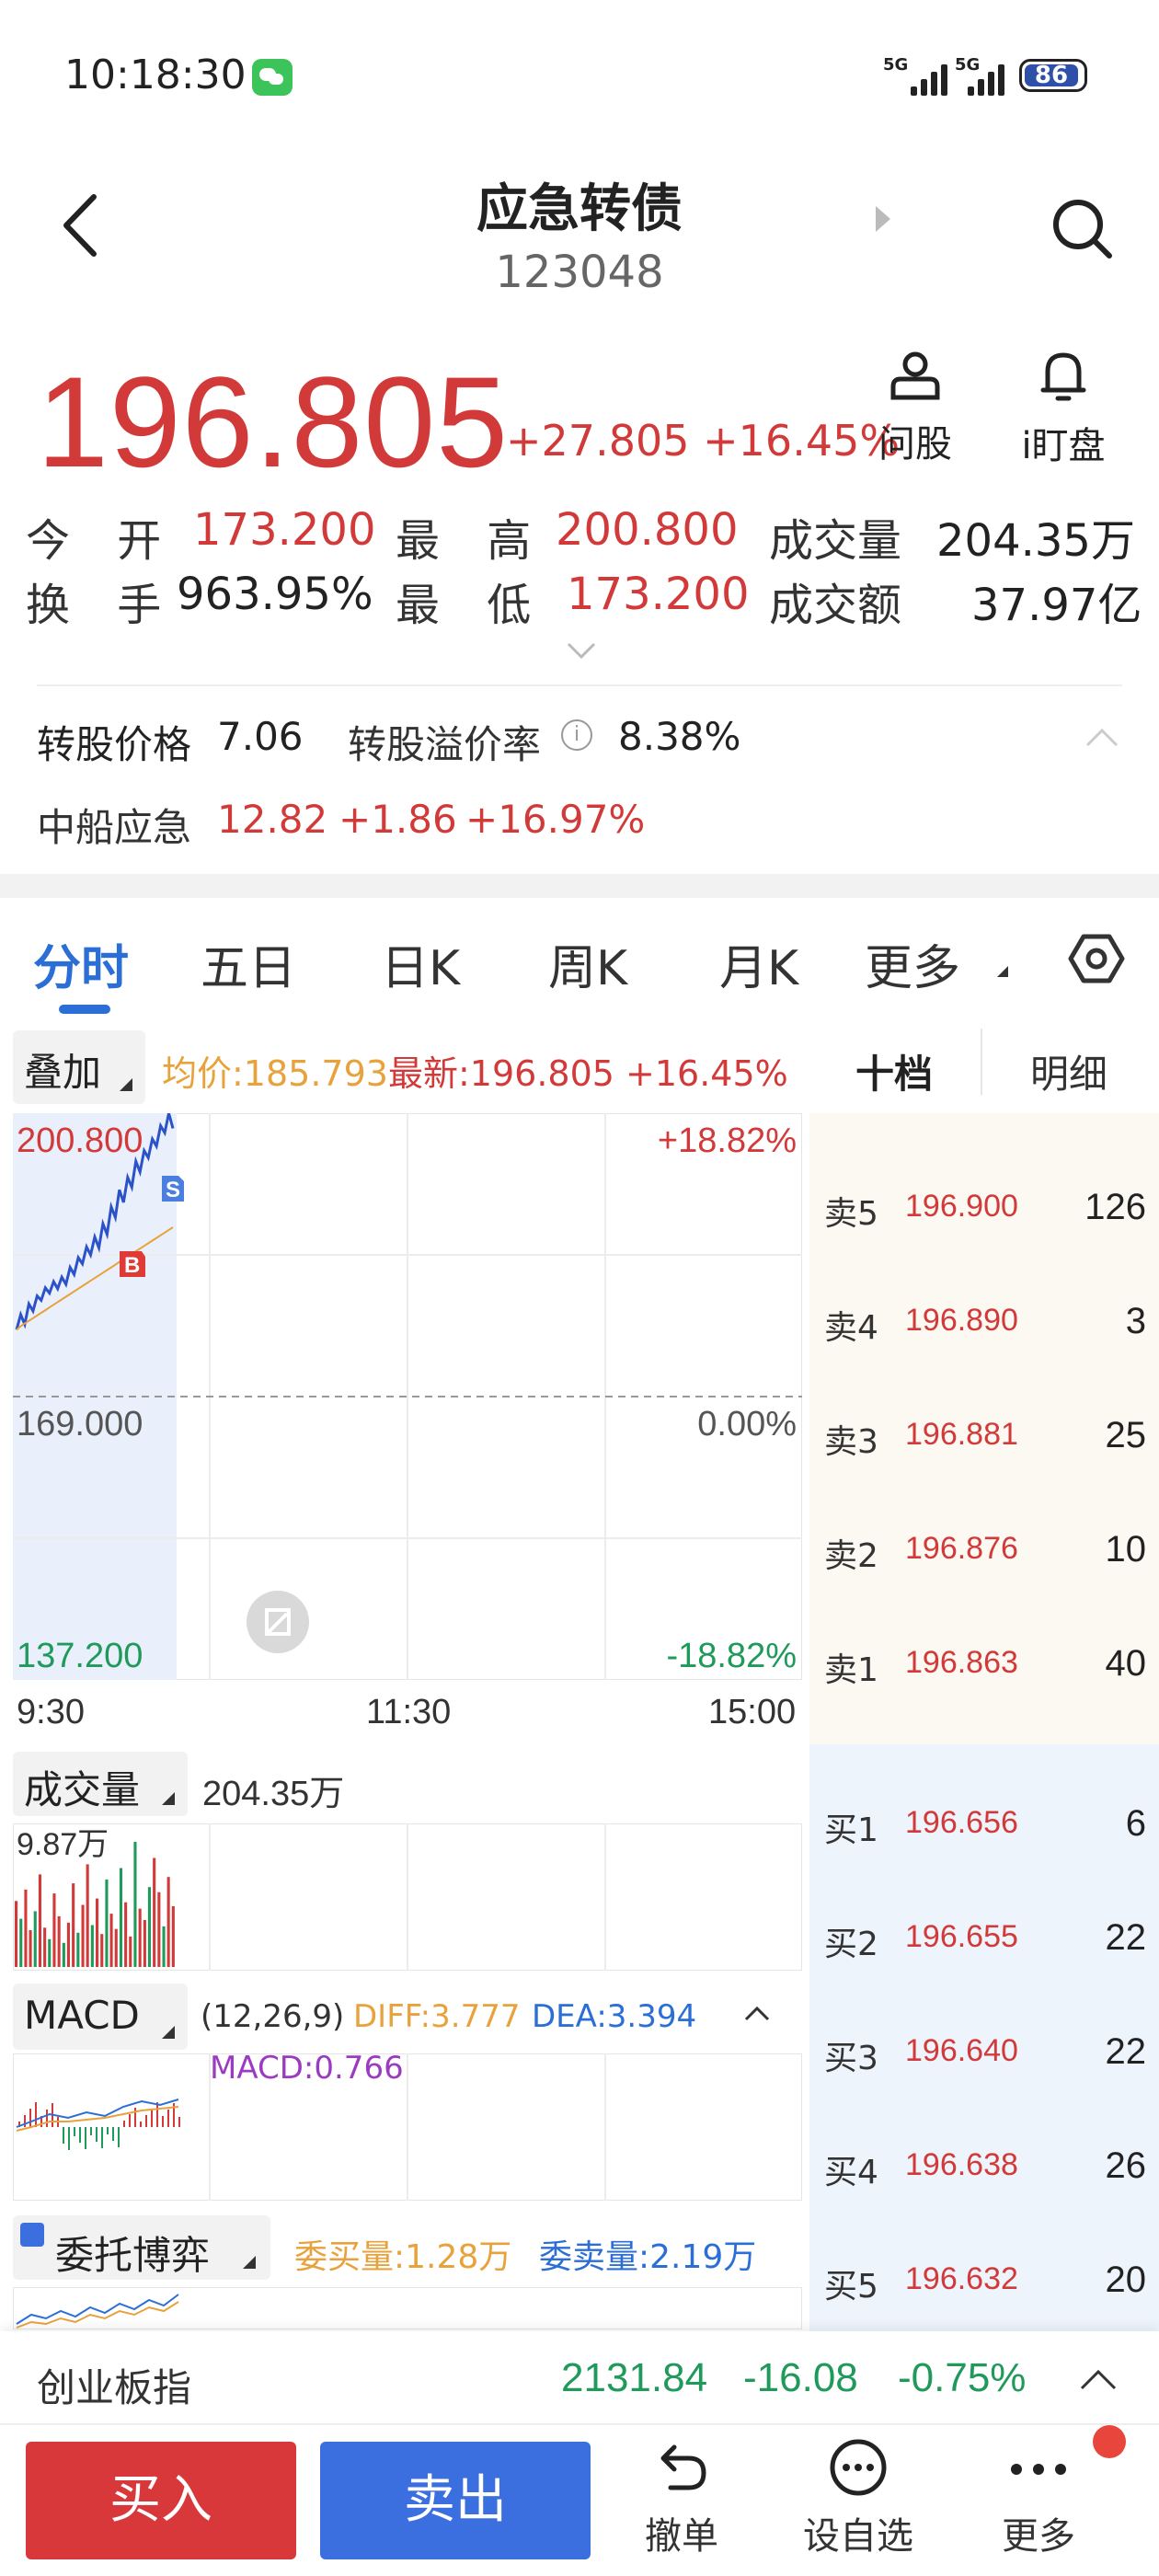 The height and width of the screenshot is (2576, 1159). Describe the element at coordinates (173, 1189) in the screenshot. I see `sell-marker: S` at that location.